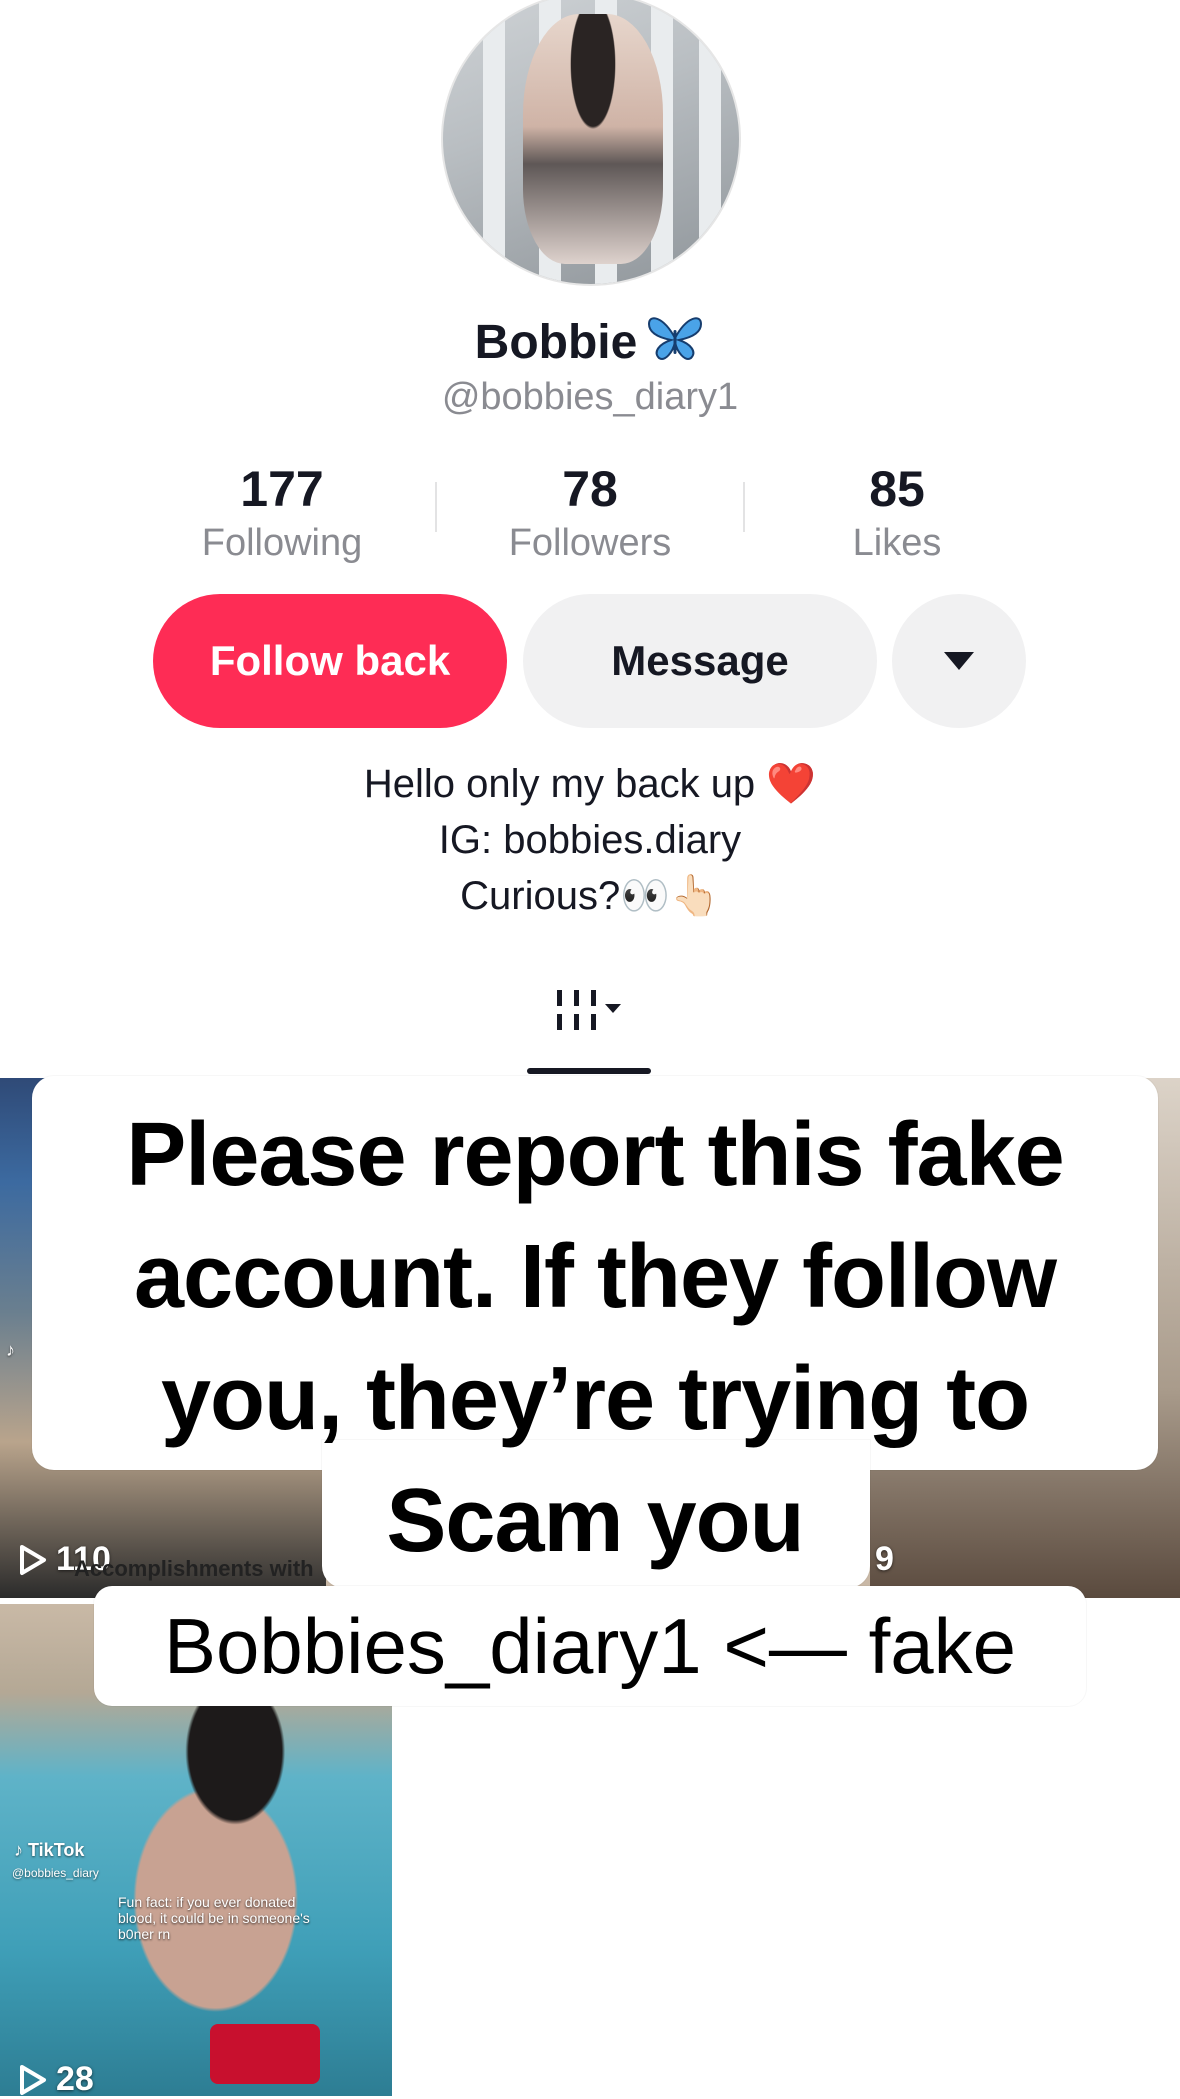  What do you see at coordinates (590, 896) in the screenshot?
I see `bio-line: Curious?👀👆🏻` at bounding box center [590, 896].